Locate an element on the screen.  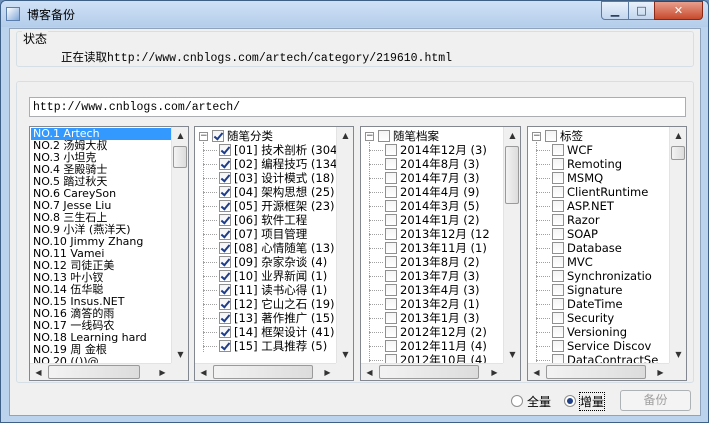
tags-tree-item: Synchronizatio is located at coordinates (599, 276).